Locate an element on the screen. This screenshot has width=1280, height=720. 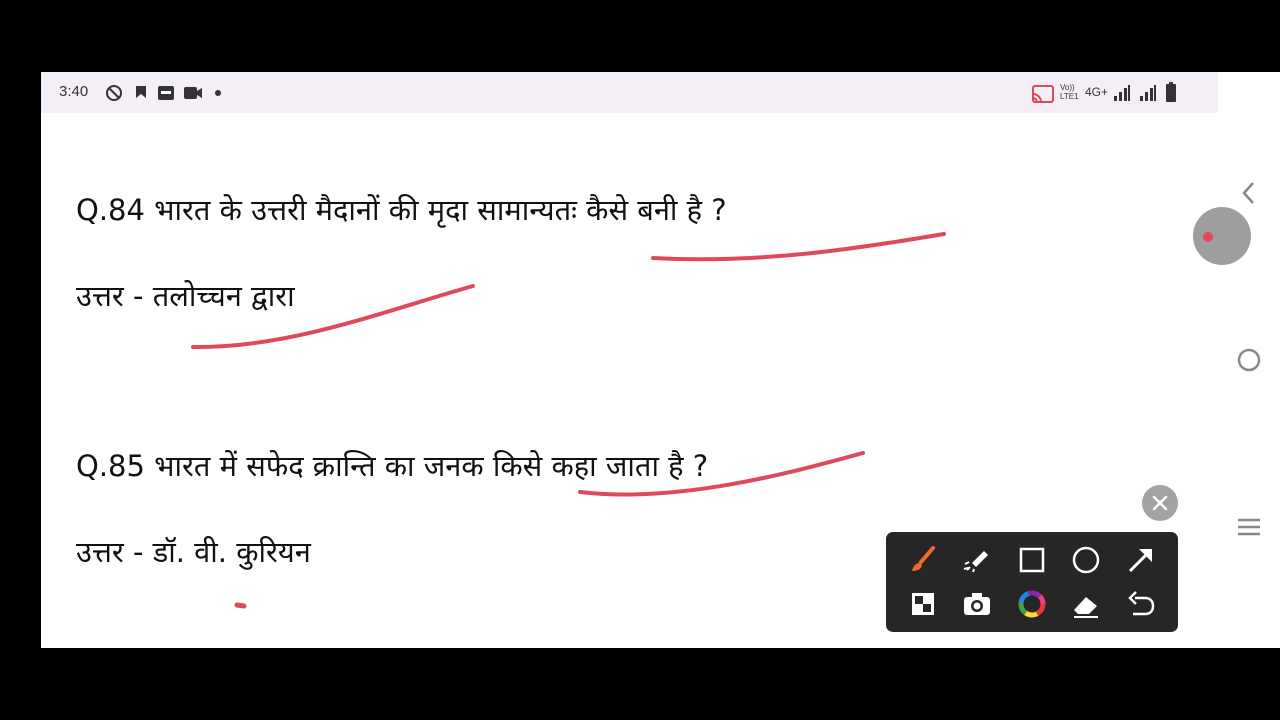
circle-icon is located at coordinates (1086, 560).